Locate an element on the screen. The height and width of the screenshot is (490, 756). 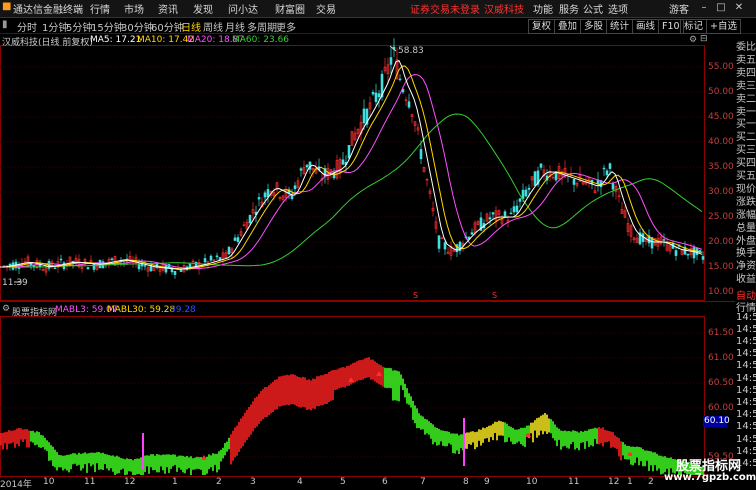
ind-y-tick: 60.50 is located at coordinates (721, 383).